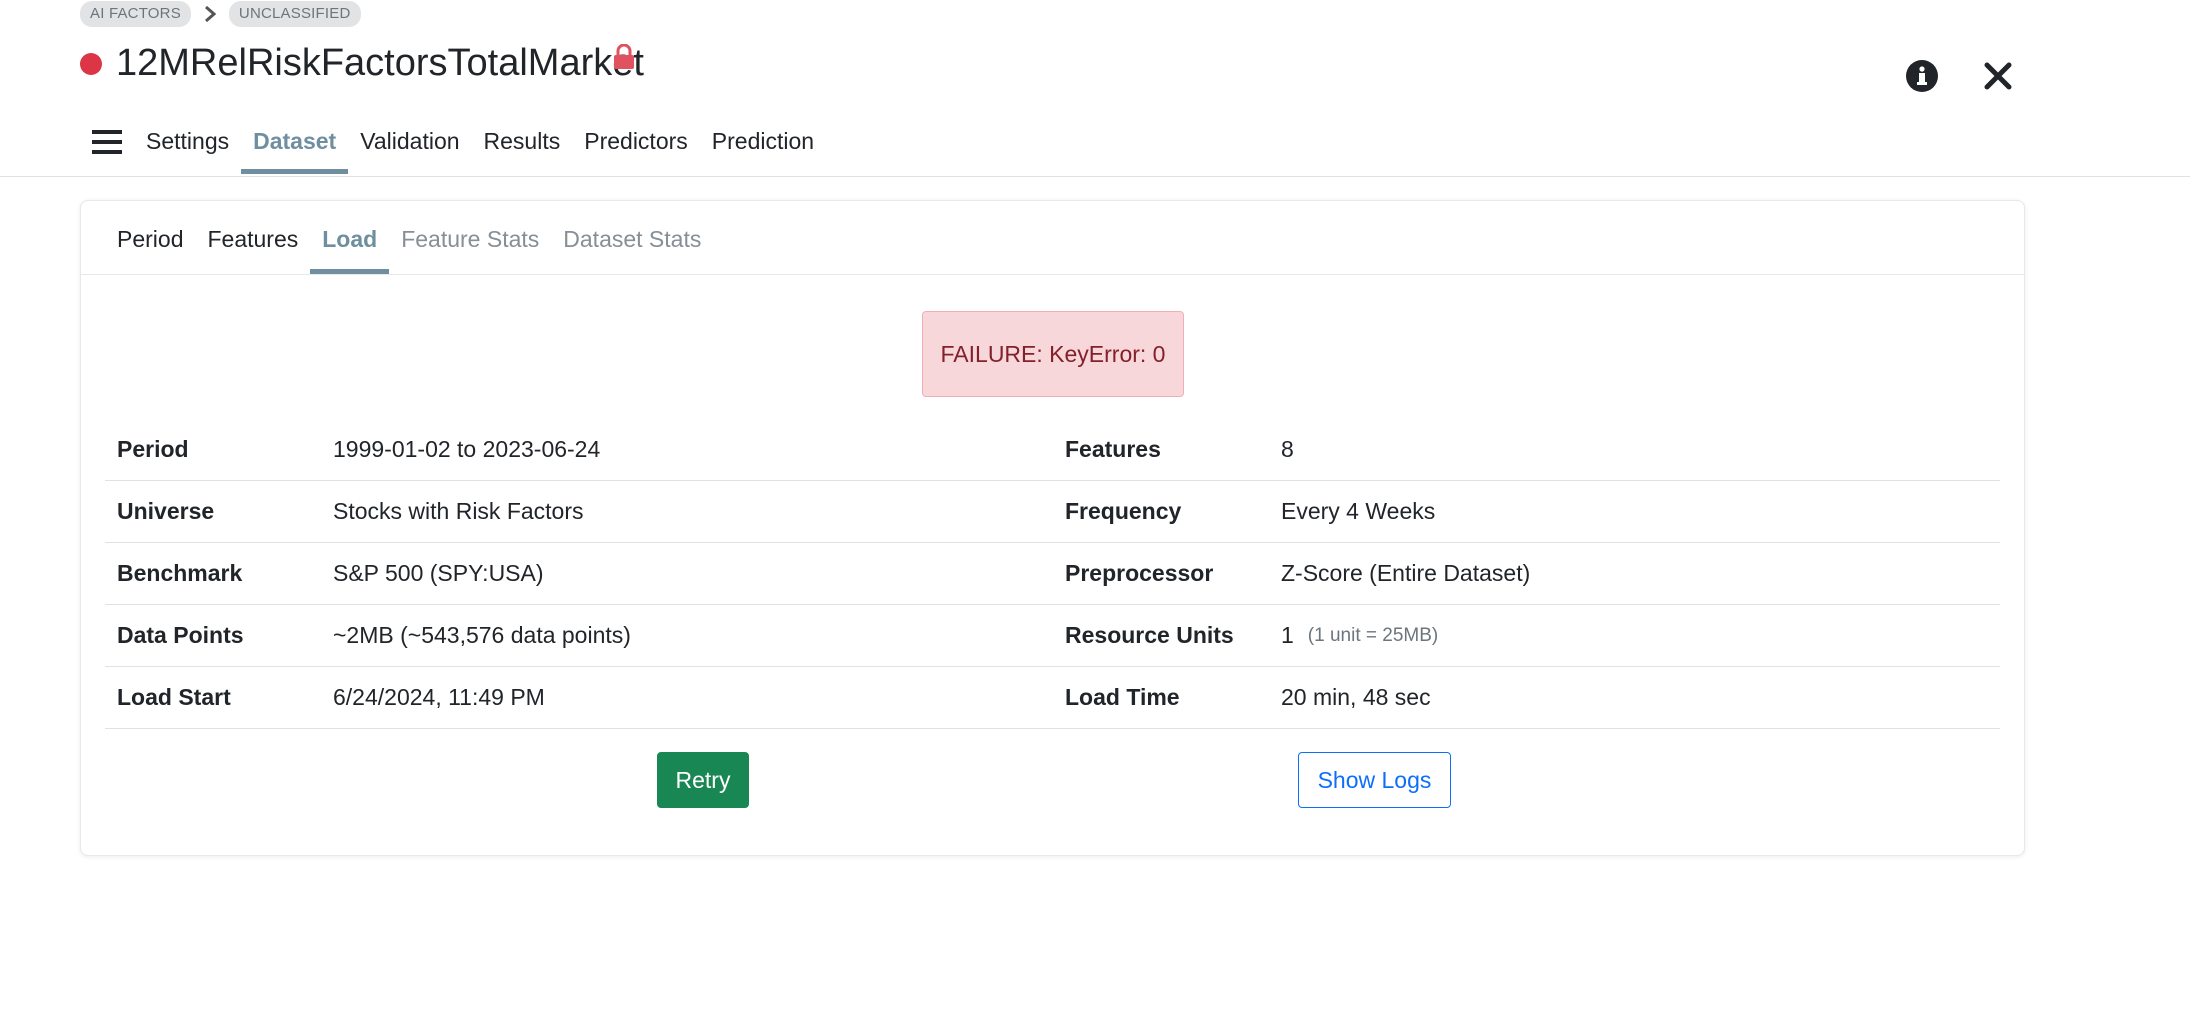 This screenshot has width=2190, height=1015. I want to click on failure-alert: FAILURE: KeyError: 0, so click(1053, 354).